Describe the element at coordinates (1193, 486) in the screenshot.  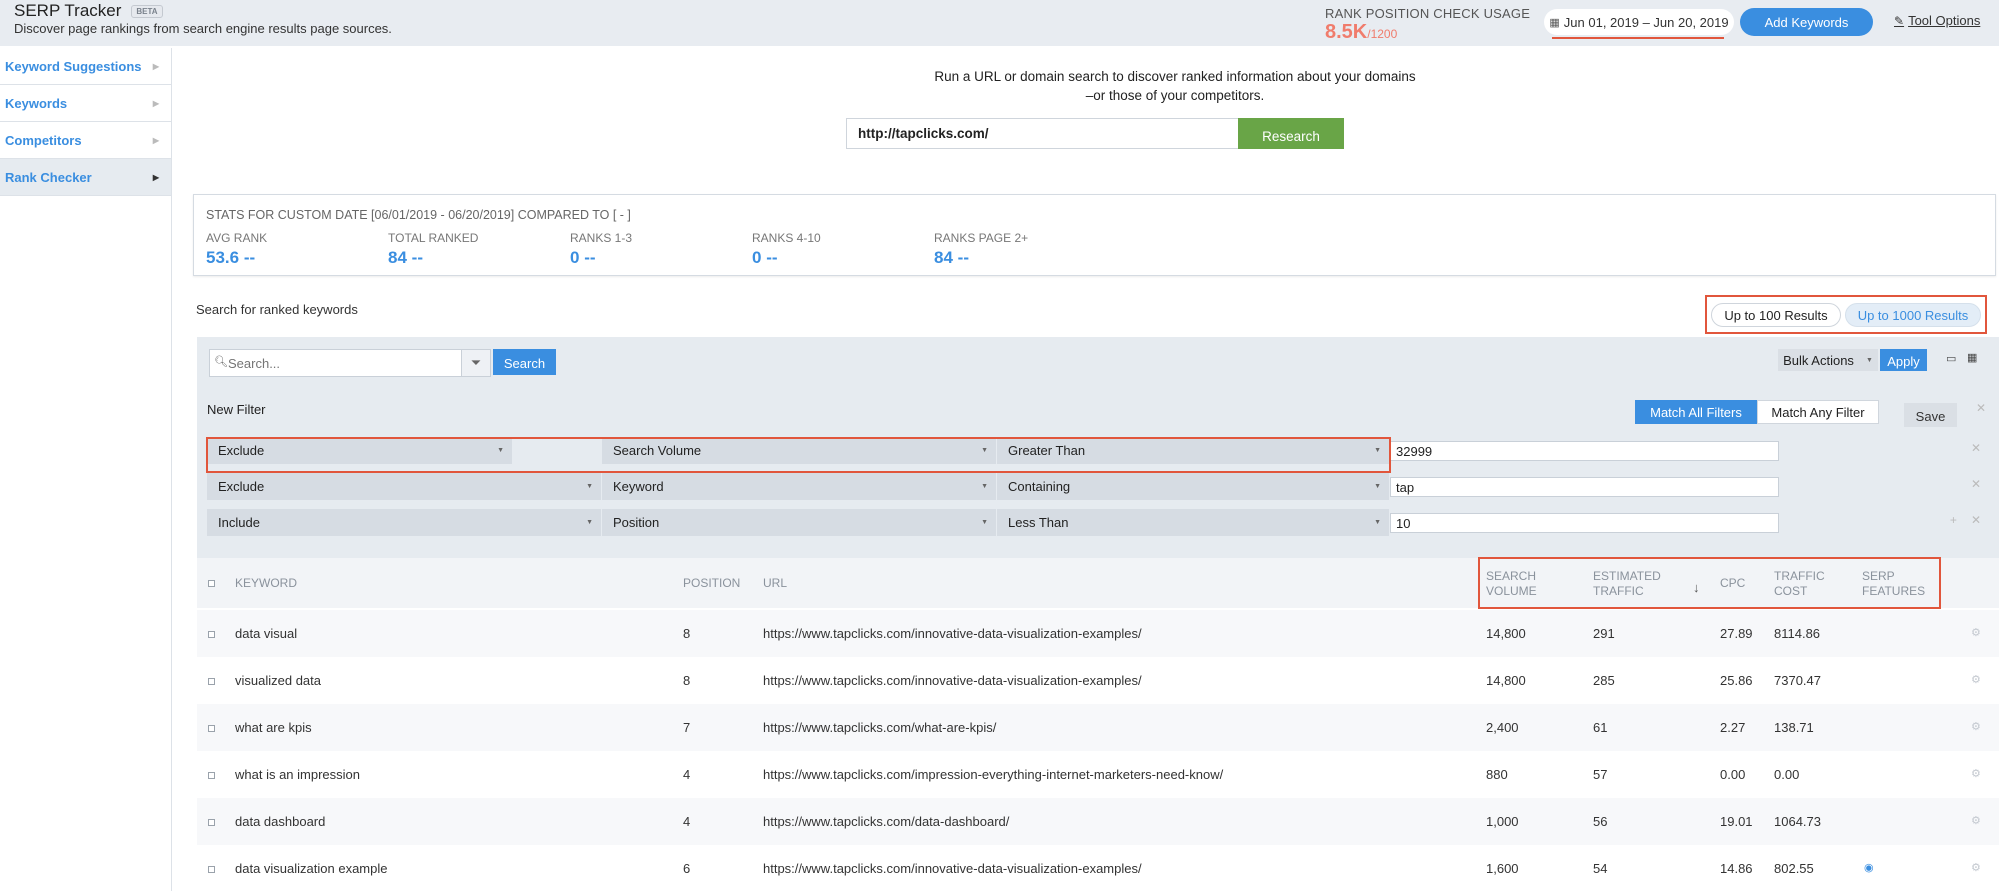
I see `filter-operator-select: Containing ▼` at that location.